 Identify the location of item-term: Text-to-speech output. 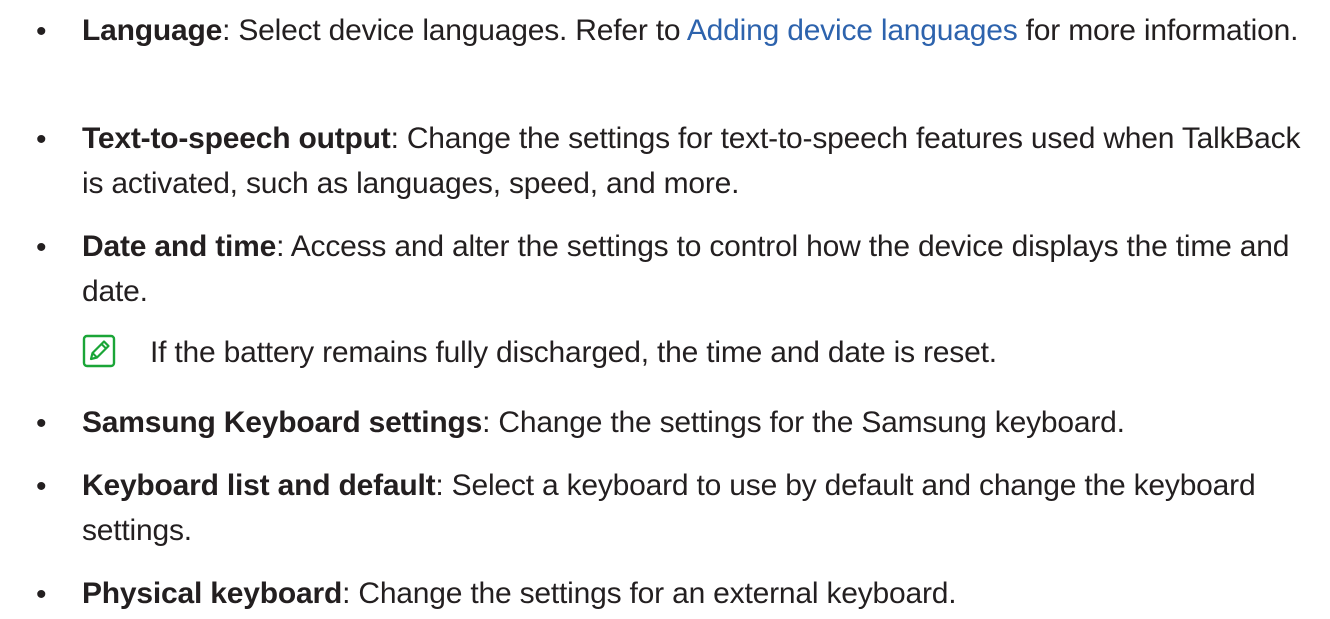
(236, 138).